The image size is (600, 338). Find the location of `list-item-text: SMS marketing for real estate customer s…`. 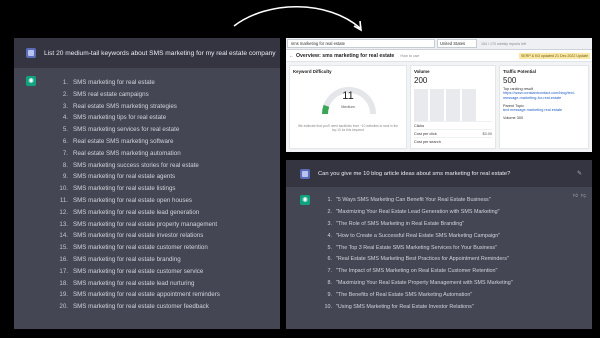

list-item-text: SMS marketing for real estate customer s… is located at coordinates (138, 271).